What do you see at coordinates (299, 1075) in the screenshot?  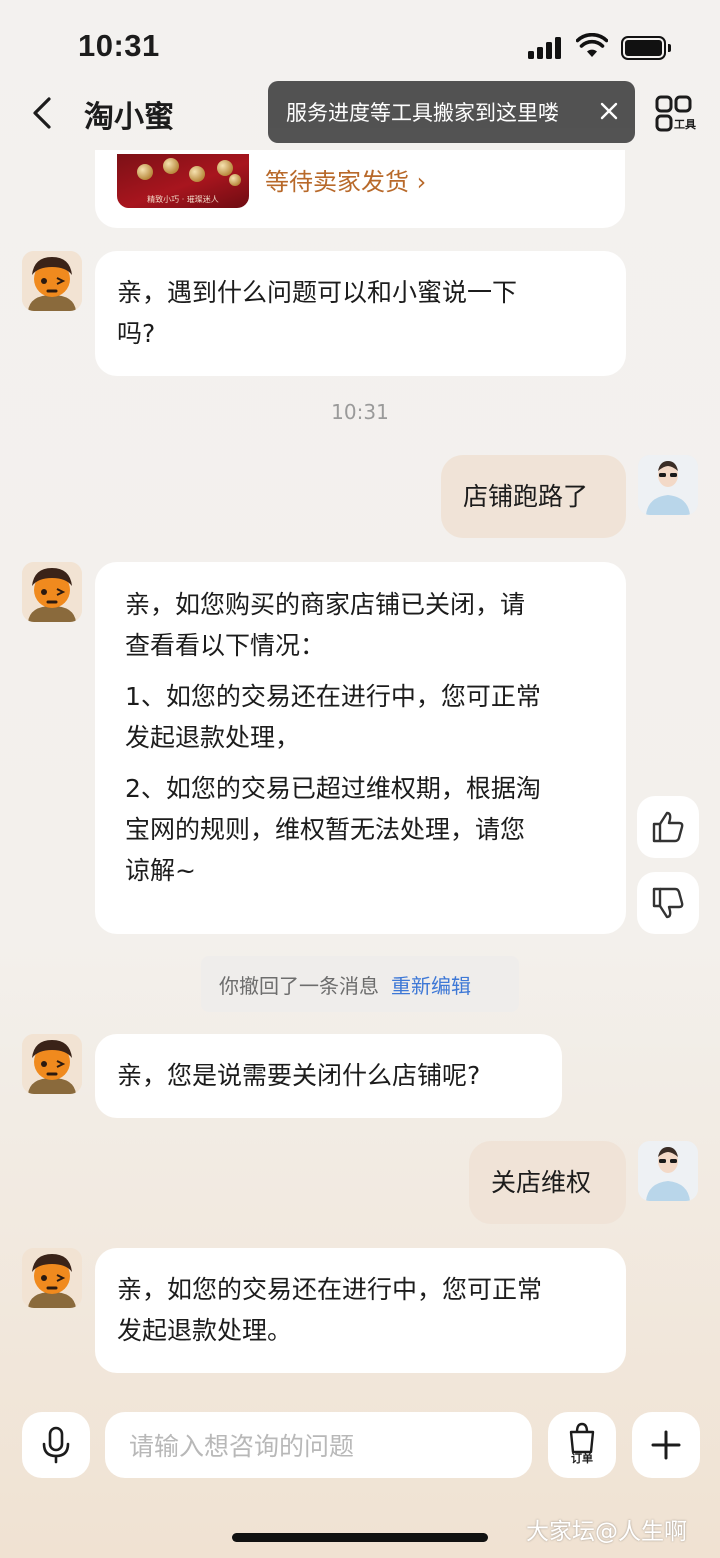 I see `message-text: 亲，您是说需要关闭什么店铺呢?` at bounding box center [299, 1075].